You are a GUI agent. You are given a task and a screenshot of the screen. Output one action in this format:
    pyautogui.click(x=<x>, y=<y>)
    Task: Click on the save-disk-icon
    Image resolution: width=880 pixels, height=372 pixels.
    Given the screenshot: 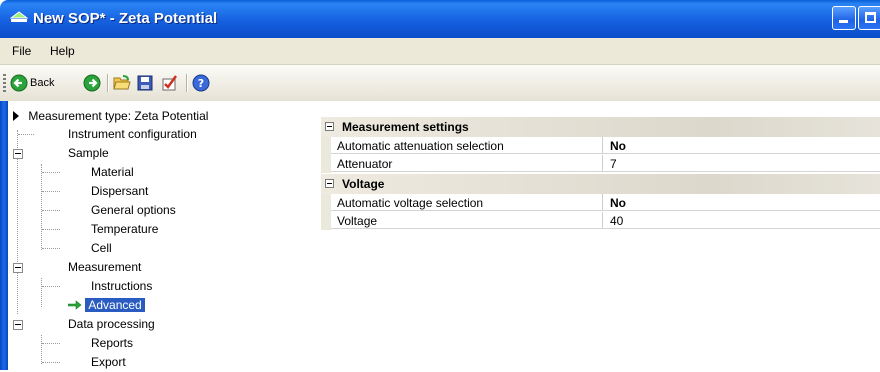 What is the action you would take?
    pyautogui.click(x=145, y=83)
    